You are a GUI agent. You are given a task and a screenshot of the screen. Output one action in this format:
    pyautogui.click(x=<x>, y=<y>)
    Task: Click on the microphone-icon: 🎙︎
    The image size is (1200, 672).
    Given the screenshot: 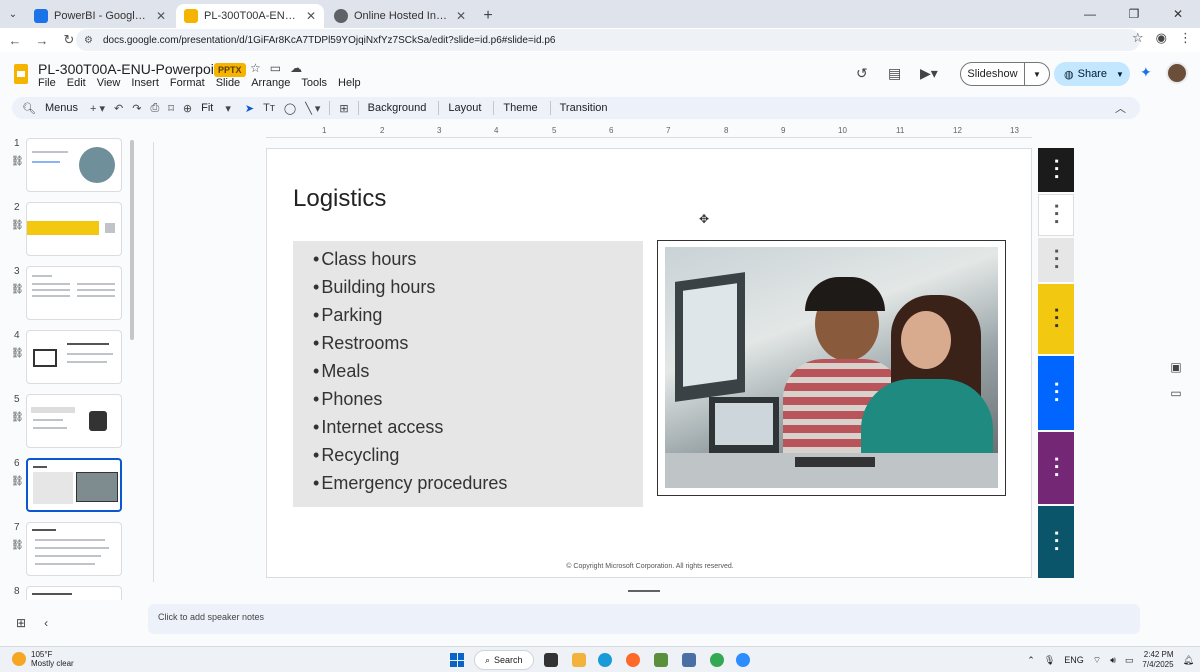 What is the action you would take?
    pyautogui.click(x=1049, y=660)
    